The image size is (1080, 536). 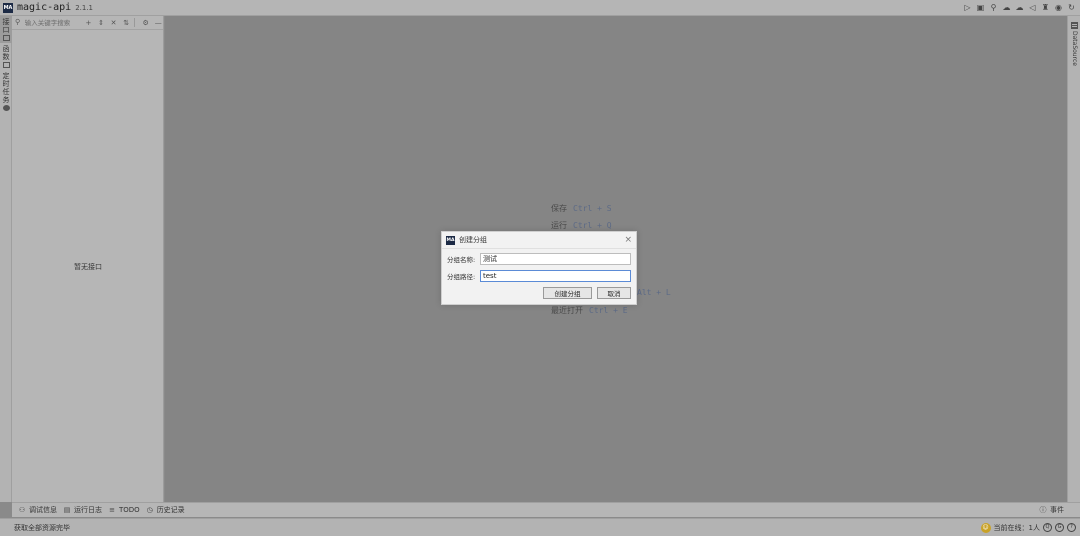 What do you see at coordinates (129, 510) in the screenshot?
I see `tab-todo-label: TODO` at bounding box center [129, 510].